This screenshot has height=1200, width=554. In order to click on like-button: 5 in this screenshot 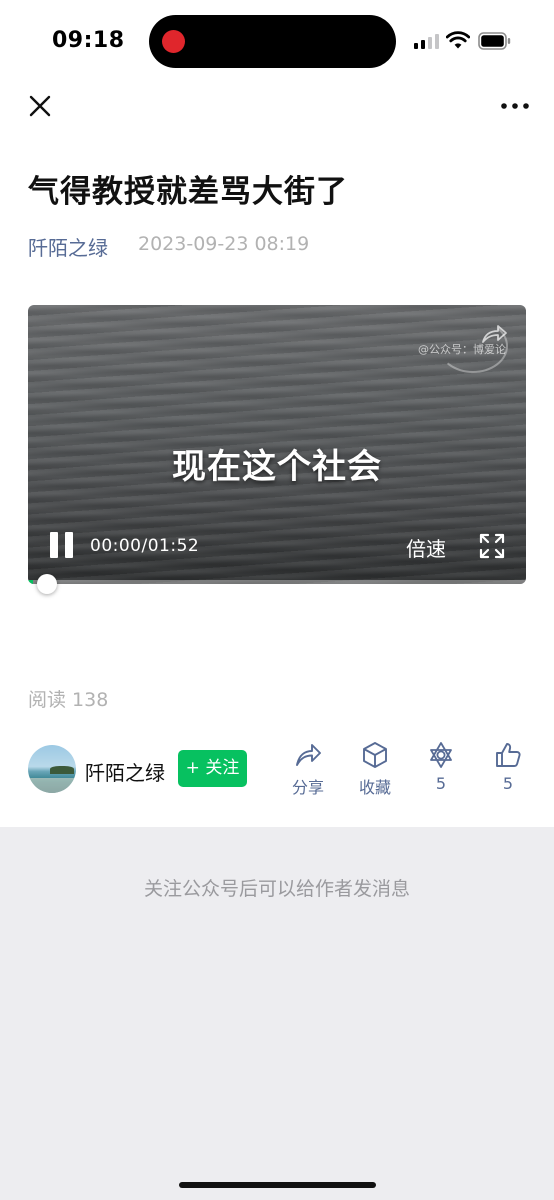, I will do `click(508, 766)`.